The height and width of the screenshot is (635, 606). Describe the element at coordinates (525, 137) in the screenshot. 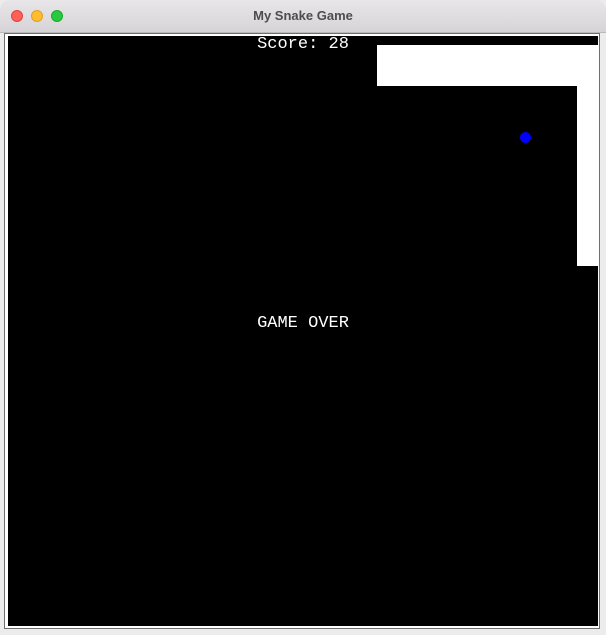

I see `food-pellet` at that location.